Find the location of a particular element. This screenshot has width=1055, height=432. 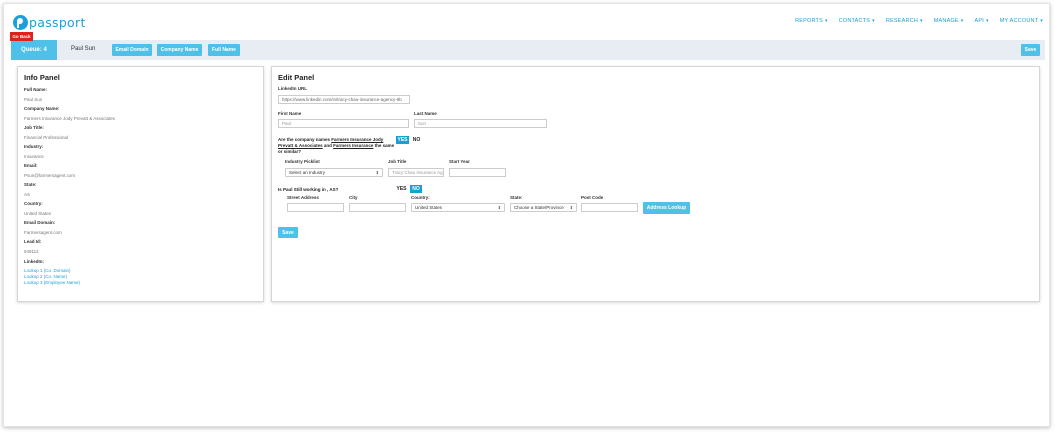

brand-logo: passport is located at coordinates (49, 22).